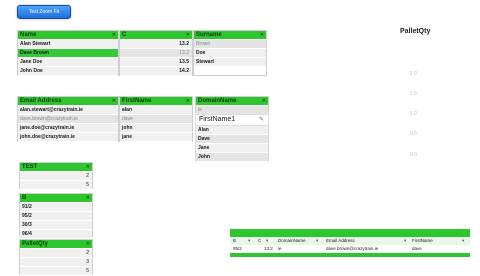 Image resolution: width=480 pixels, height=276 pixels. Describe the element at coordinates (259, 241) in the screenshot. I see `col-c: C` at that location.